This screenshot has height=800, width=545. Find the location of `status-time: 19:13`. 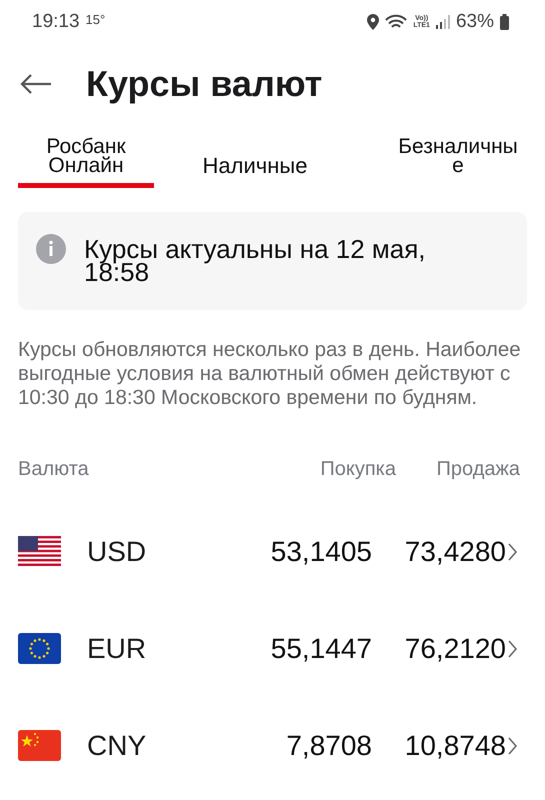

status-time: 19:13 is located at coordinates (56, 22).